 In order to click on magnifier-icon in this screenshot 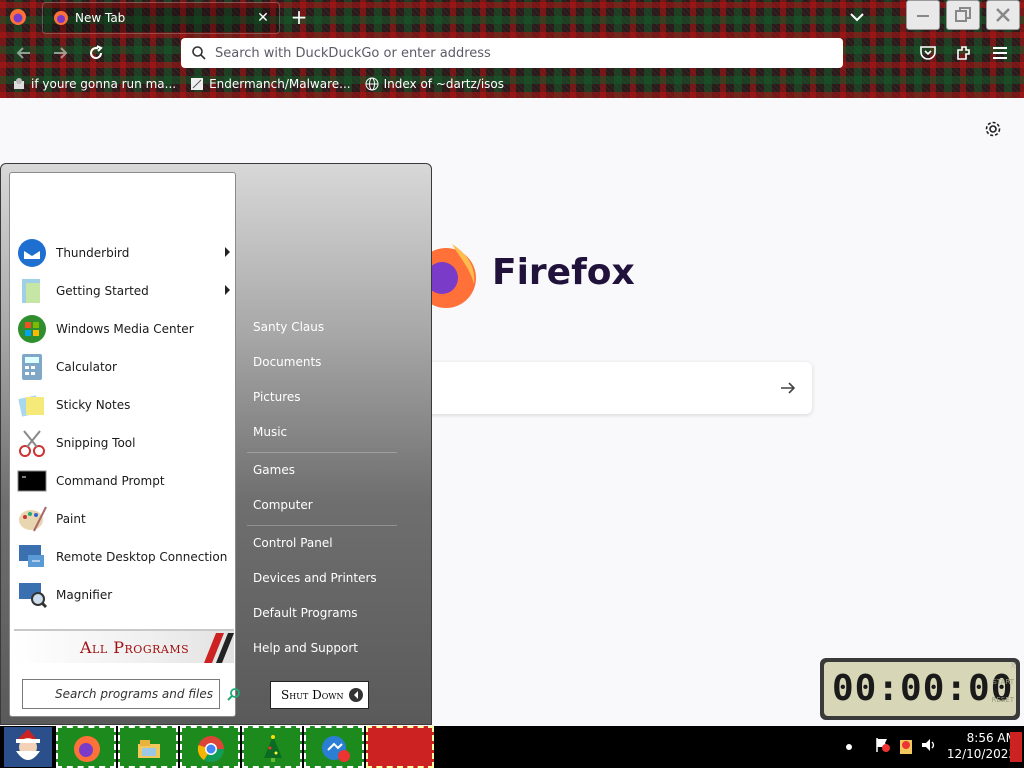, I will do `click(33, 596)`.